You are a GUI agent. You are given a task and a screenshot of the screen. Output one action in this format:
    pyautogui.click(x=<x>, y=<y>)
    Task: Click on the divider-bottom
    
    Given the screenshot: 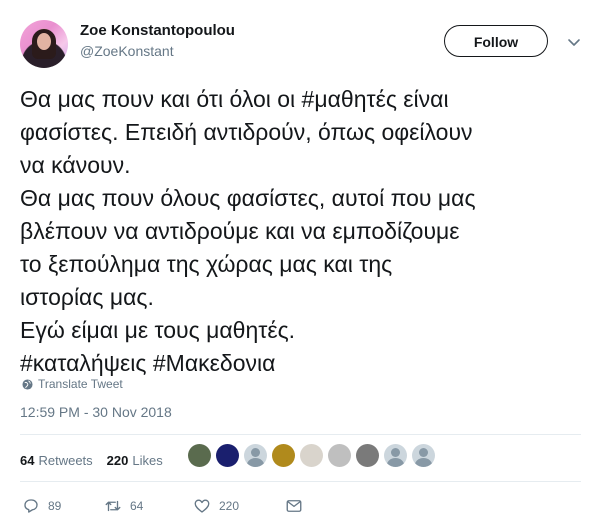 What is the action you would take?
    pyautogui.click(x=300, y=481)
    